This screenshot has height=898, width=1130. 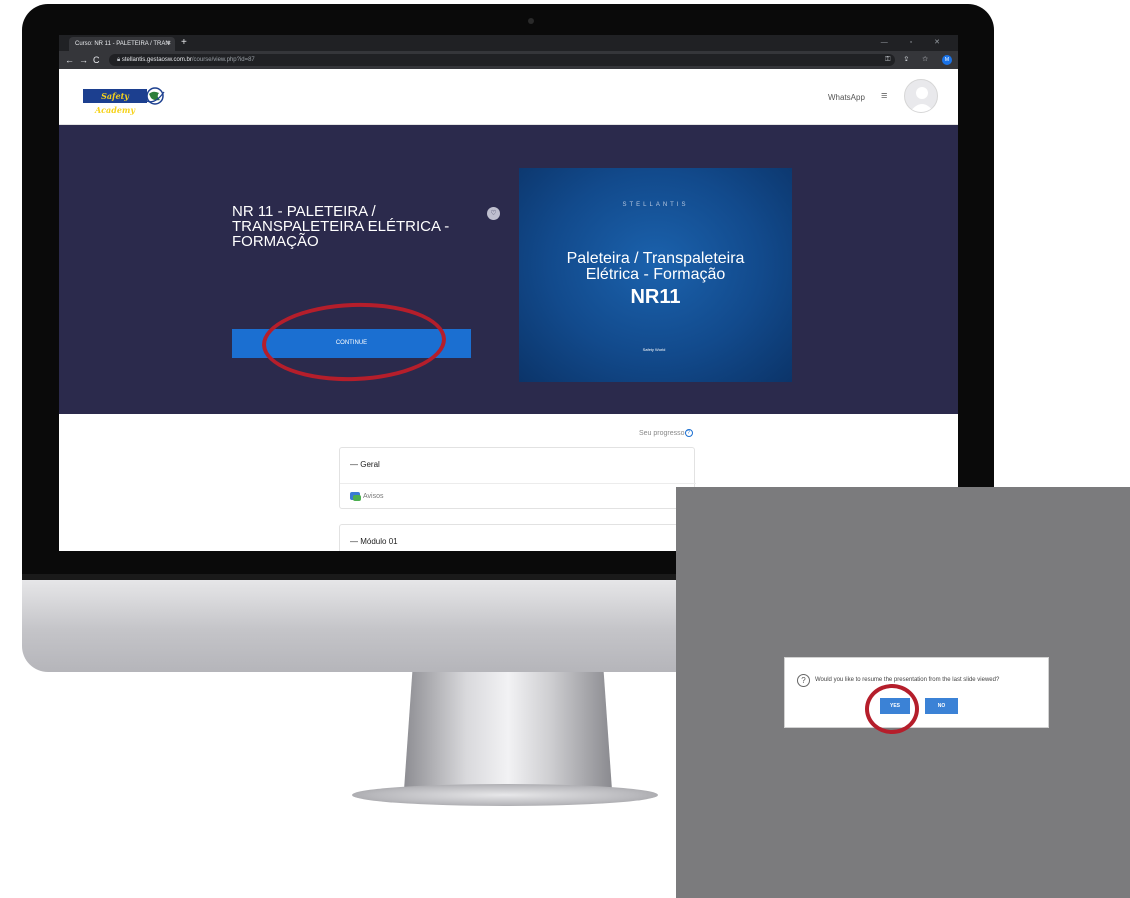 I want to click on camera-dot, so click(x=531, y=21).